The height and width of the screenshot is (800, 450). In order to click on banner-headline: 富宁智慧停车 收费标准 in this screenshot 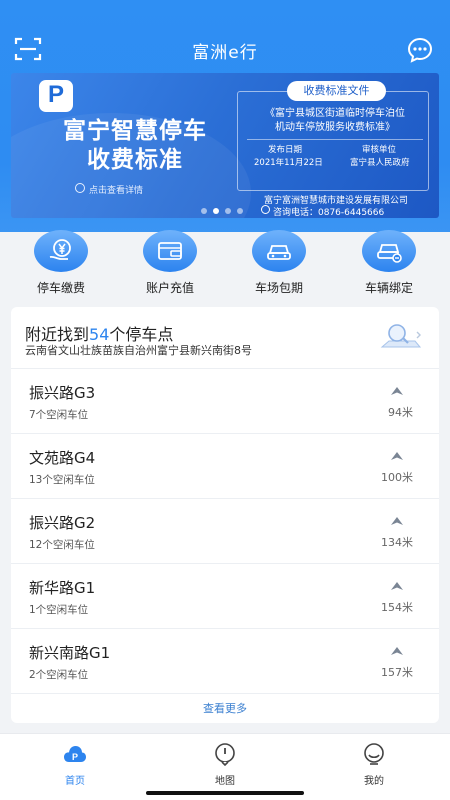, I will do `click(135, 145)`.